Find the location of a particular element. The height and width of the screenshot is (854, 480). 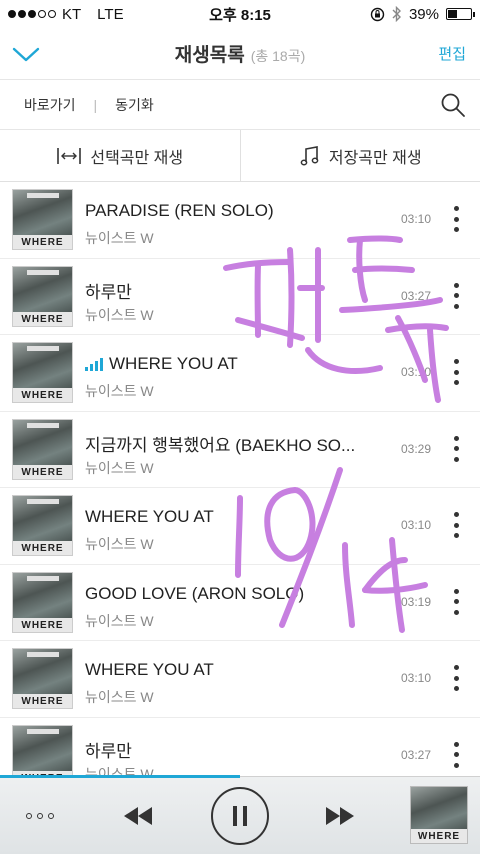

bluetooth-icon is located at coordinates (396, 14).